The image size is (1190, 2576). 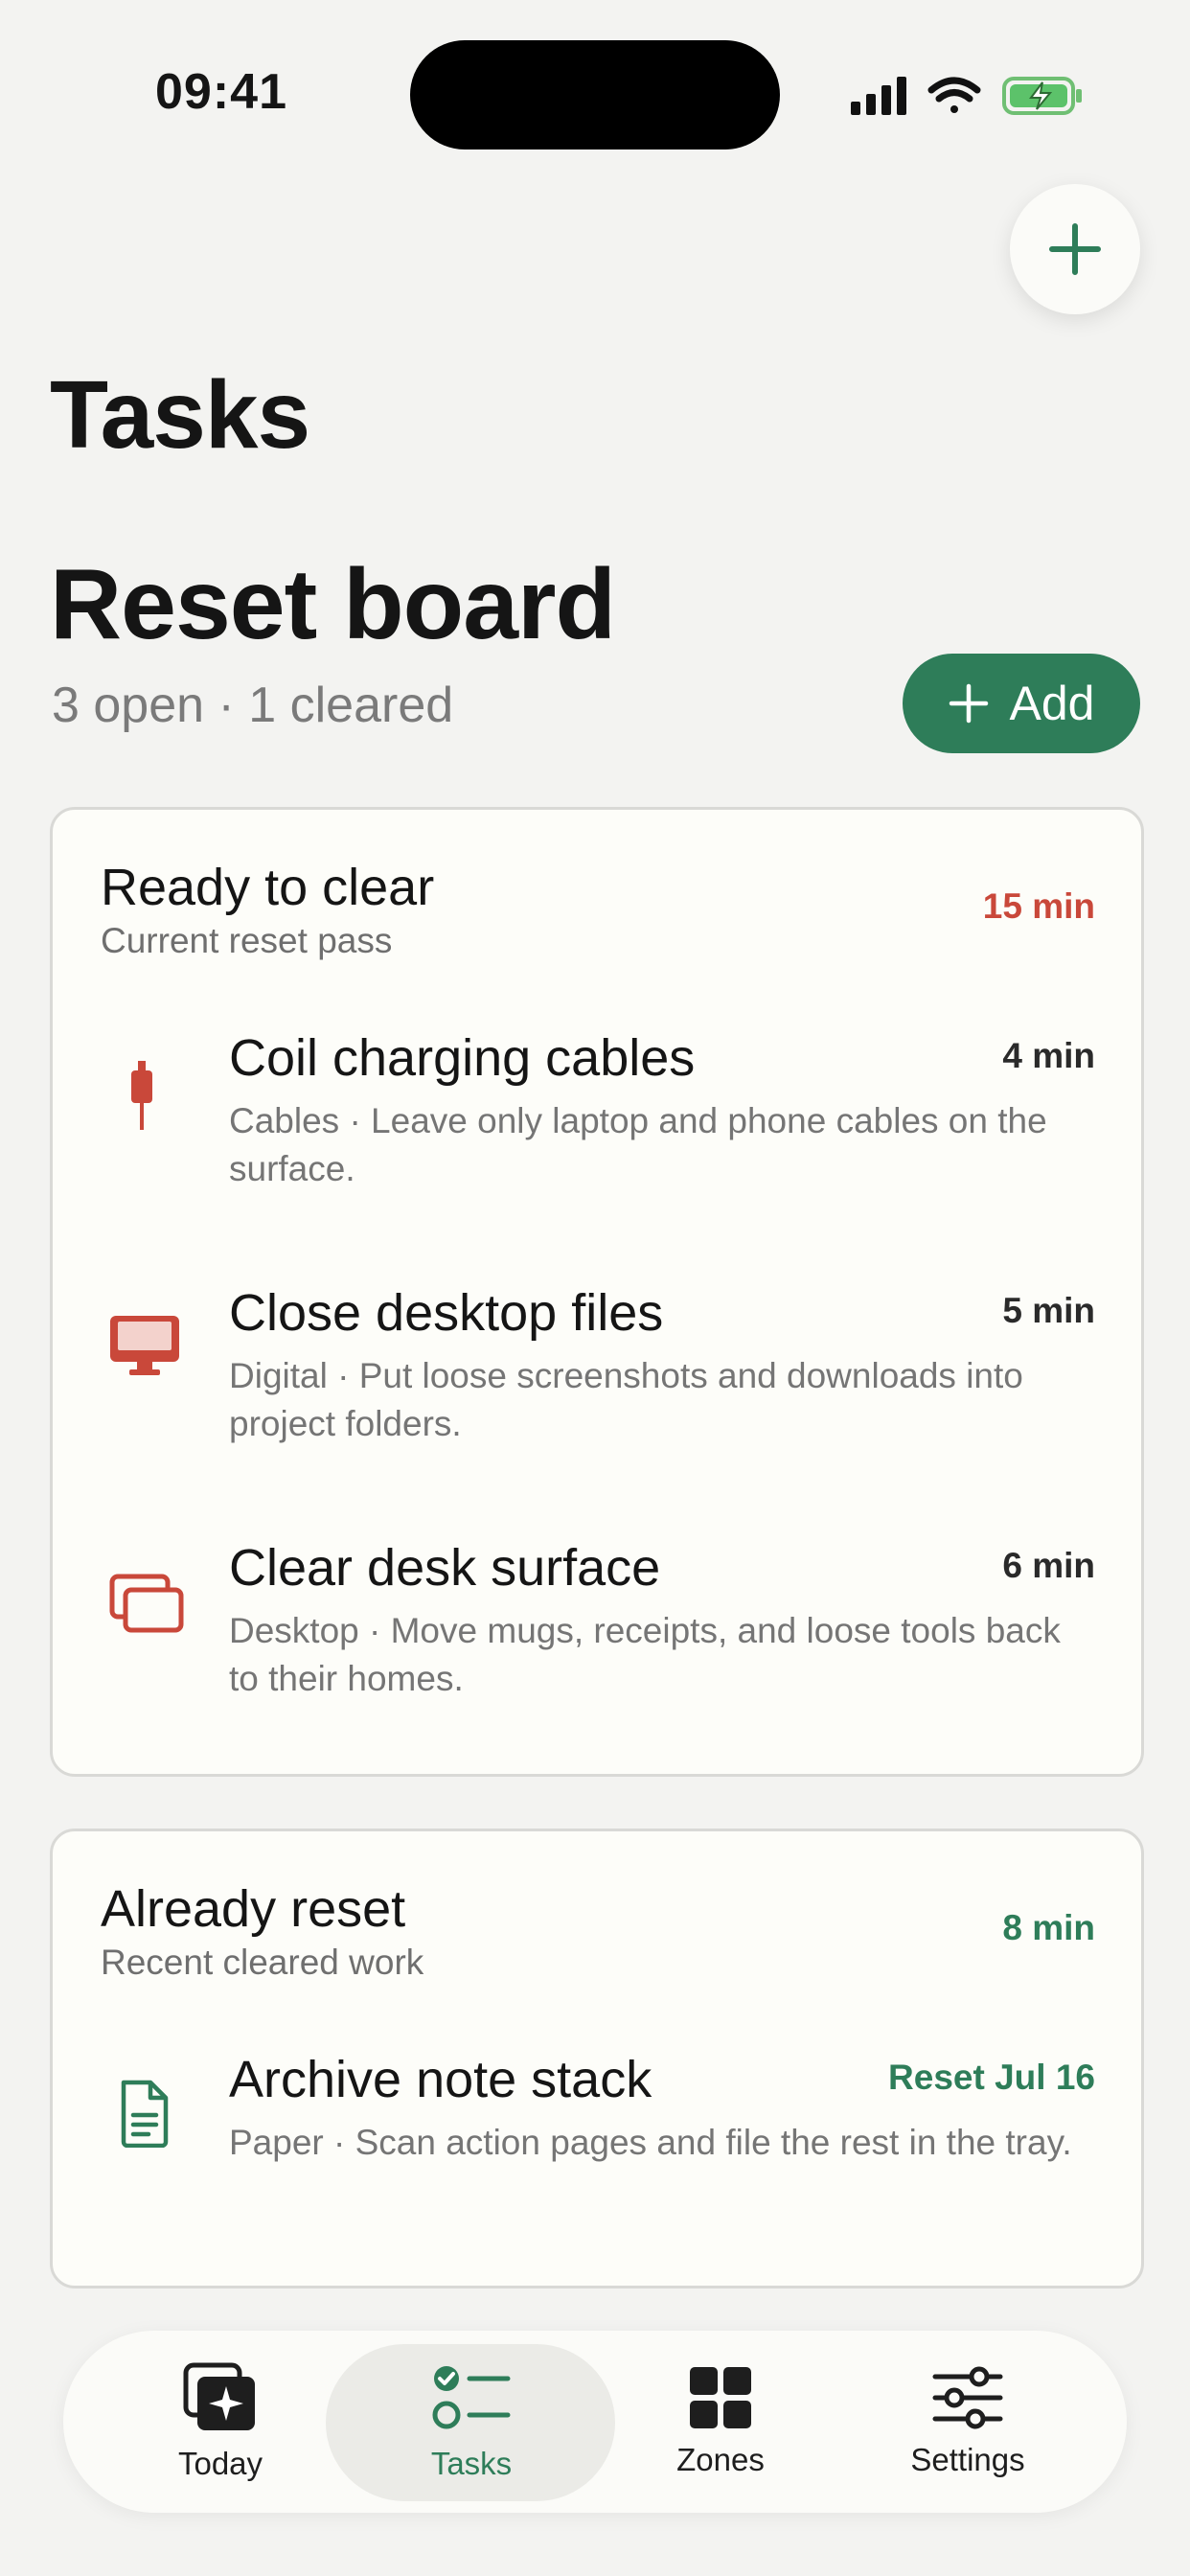 What do you see at coordinates (263, 1962) in the screenshot?
I see `section-subtitle: Recent cleared work` at bounding box center [263, 1962].